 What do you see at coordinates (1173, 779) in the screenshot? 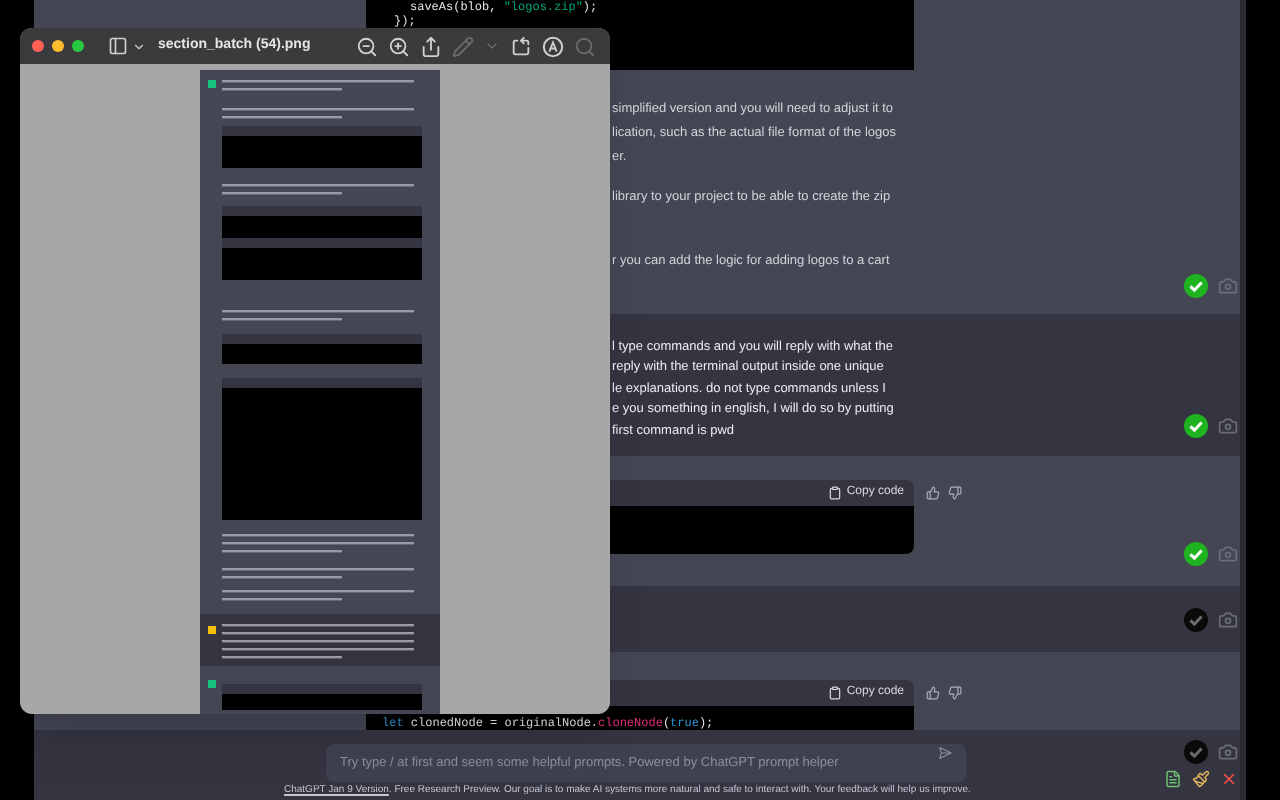
I see `document-icon` at bounding box center [1173, 779].